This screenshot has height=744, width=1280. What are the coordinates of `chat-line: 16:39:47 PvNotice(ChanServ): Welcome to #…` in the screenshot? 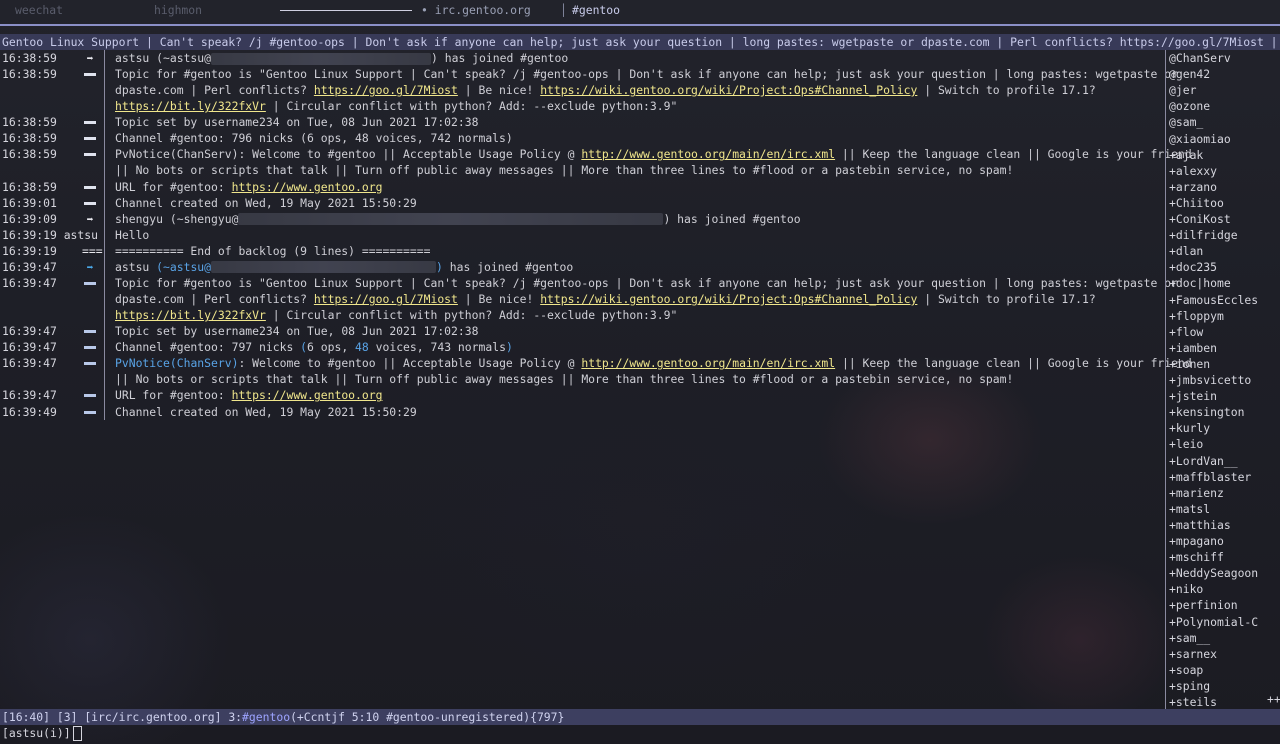 It's located at (596, 363).